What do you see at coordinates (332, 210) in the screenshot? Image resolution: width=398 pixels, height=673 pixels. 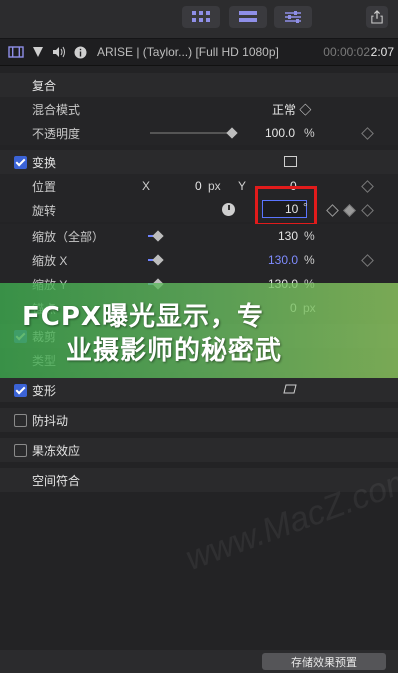 I see `prev-keyframe-icon` at bounding box center [332, 210].